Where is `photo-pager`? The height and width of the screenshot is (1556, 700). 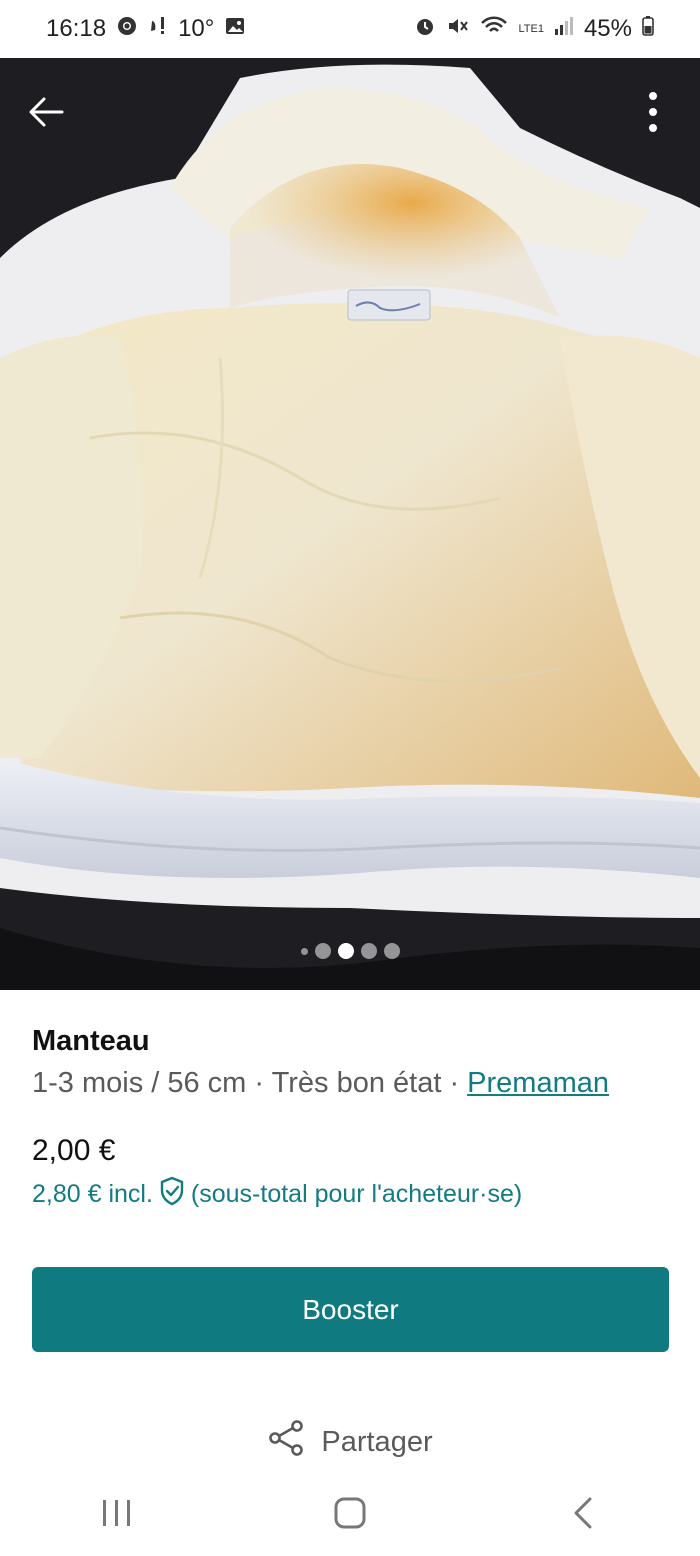
photo-pager is located at coordinates (350, 951).